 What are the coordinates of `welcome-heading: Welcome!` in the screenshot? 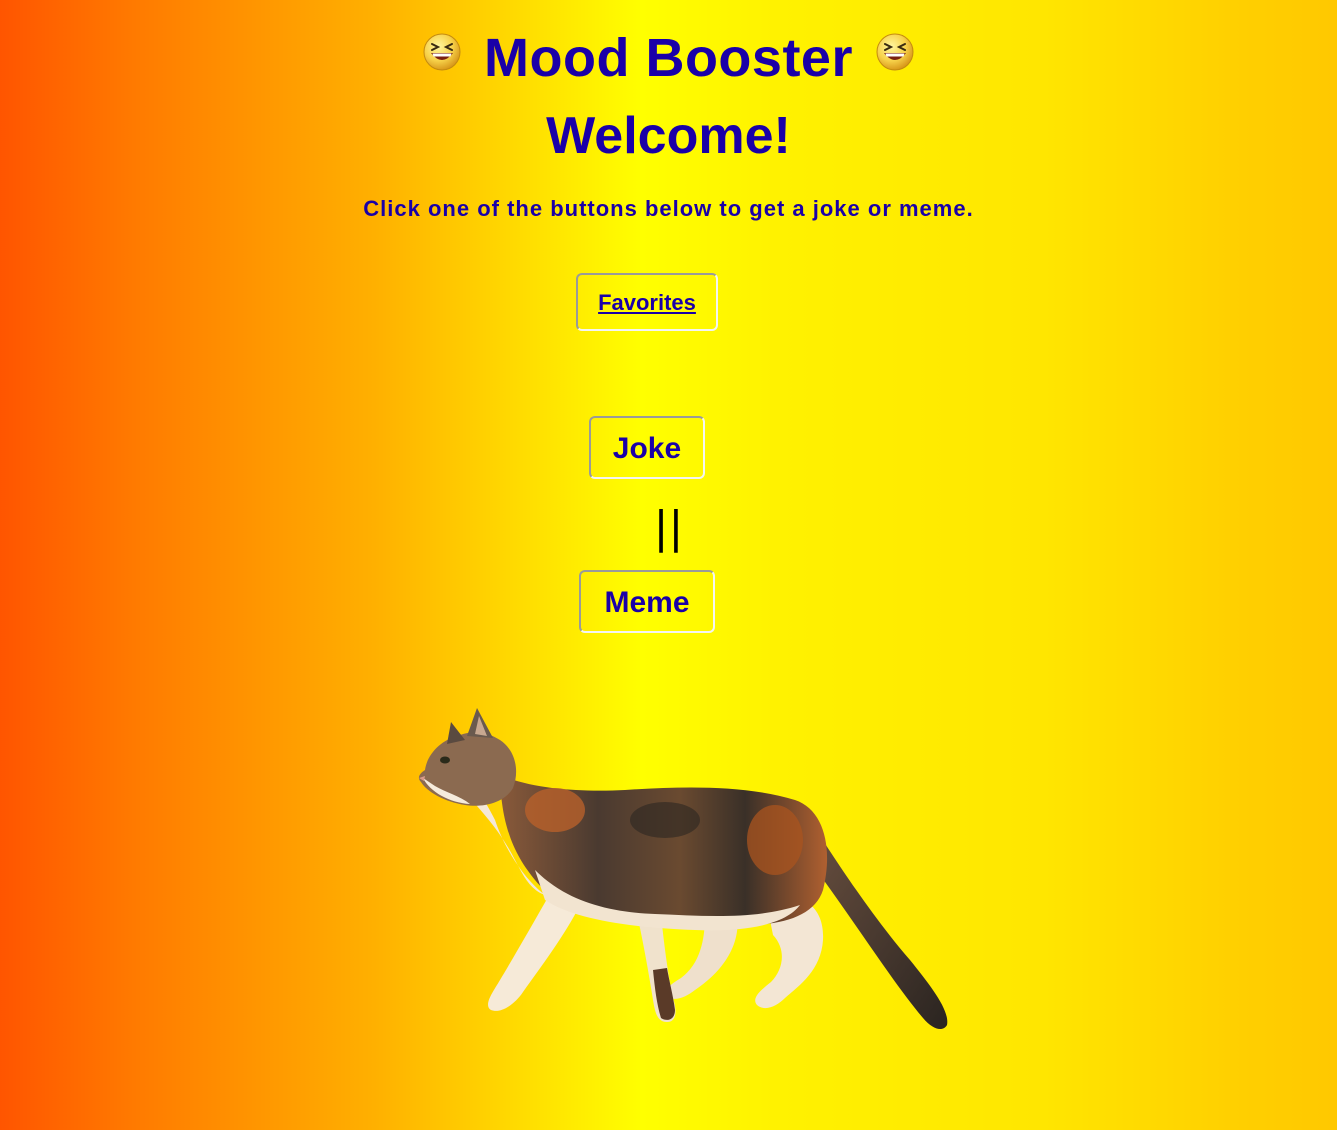 It's located at (668, 136).